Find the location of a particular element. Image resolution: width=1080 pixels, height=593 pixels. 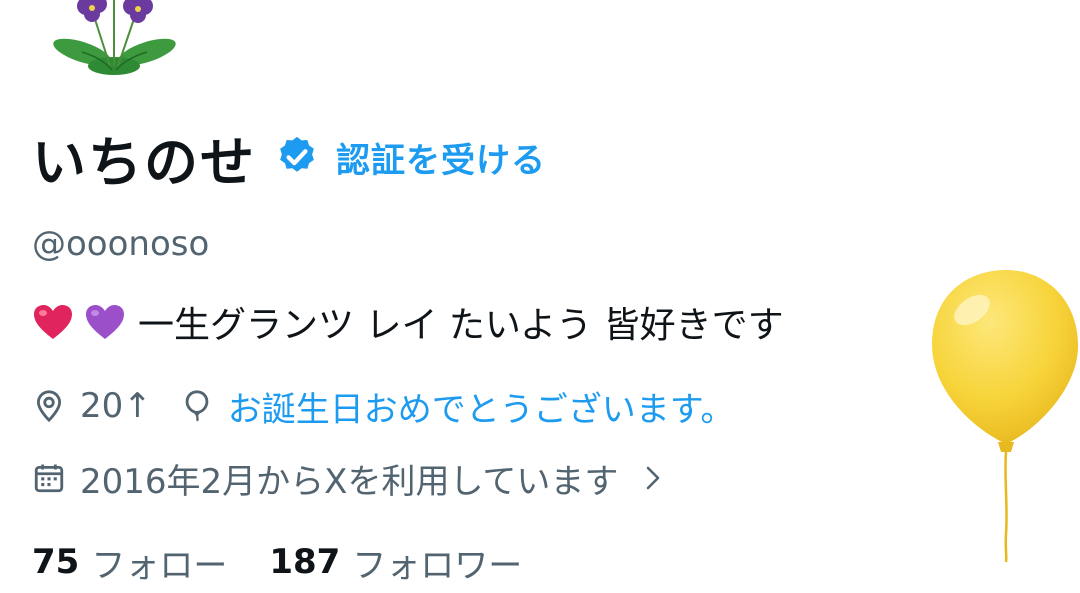

location-text: 20↑ is located at coordinates (116, 406).